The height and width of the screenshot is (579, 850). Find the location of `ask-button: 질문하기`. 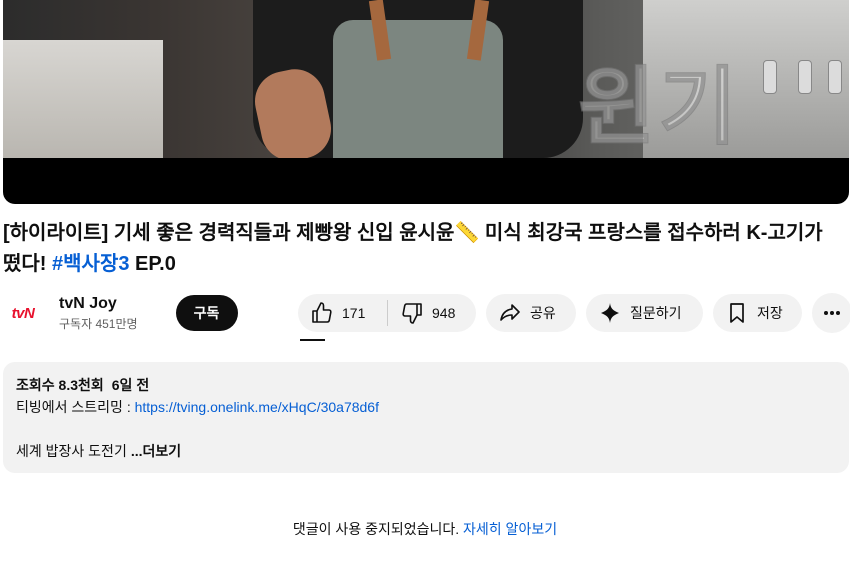

ask-button: 질문하기 is located at coordinates (644, 313).